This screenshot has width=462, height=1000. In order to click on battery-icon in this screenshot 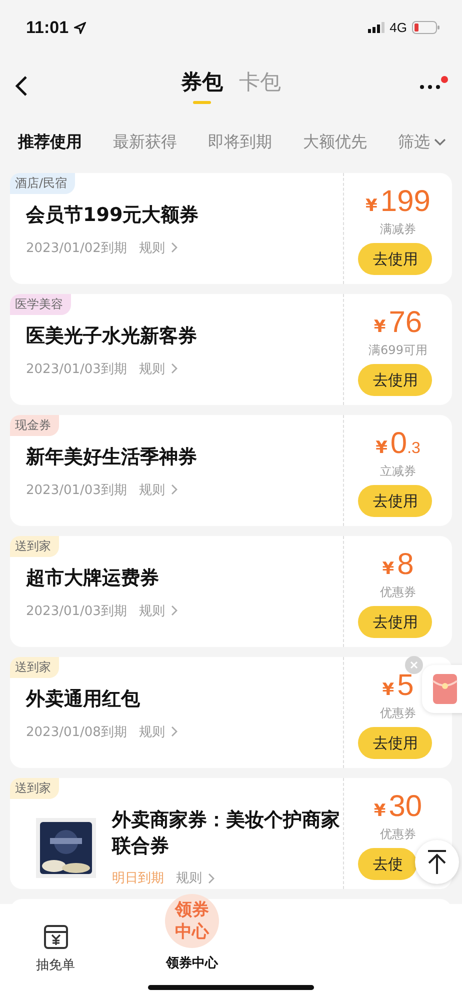, I will do `click(426, 27)`.